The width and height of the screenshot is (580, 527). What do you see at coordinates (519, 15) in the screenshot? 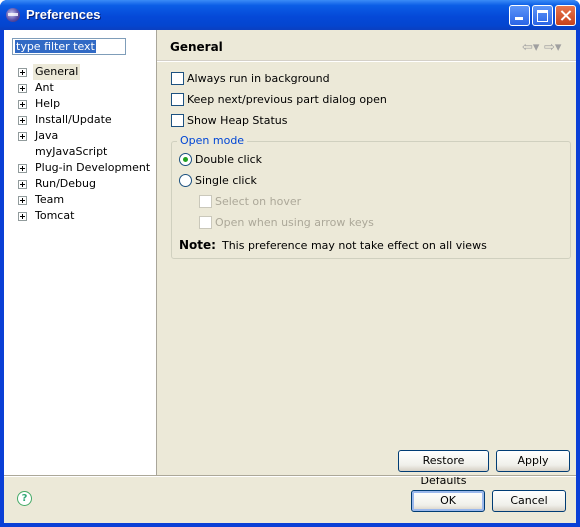
I see `minimize-button` at bounding box center [519, 15].